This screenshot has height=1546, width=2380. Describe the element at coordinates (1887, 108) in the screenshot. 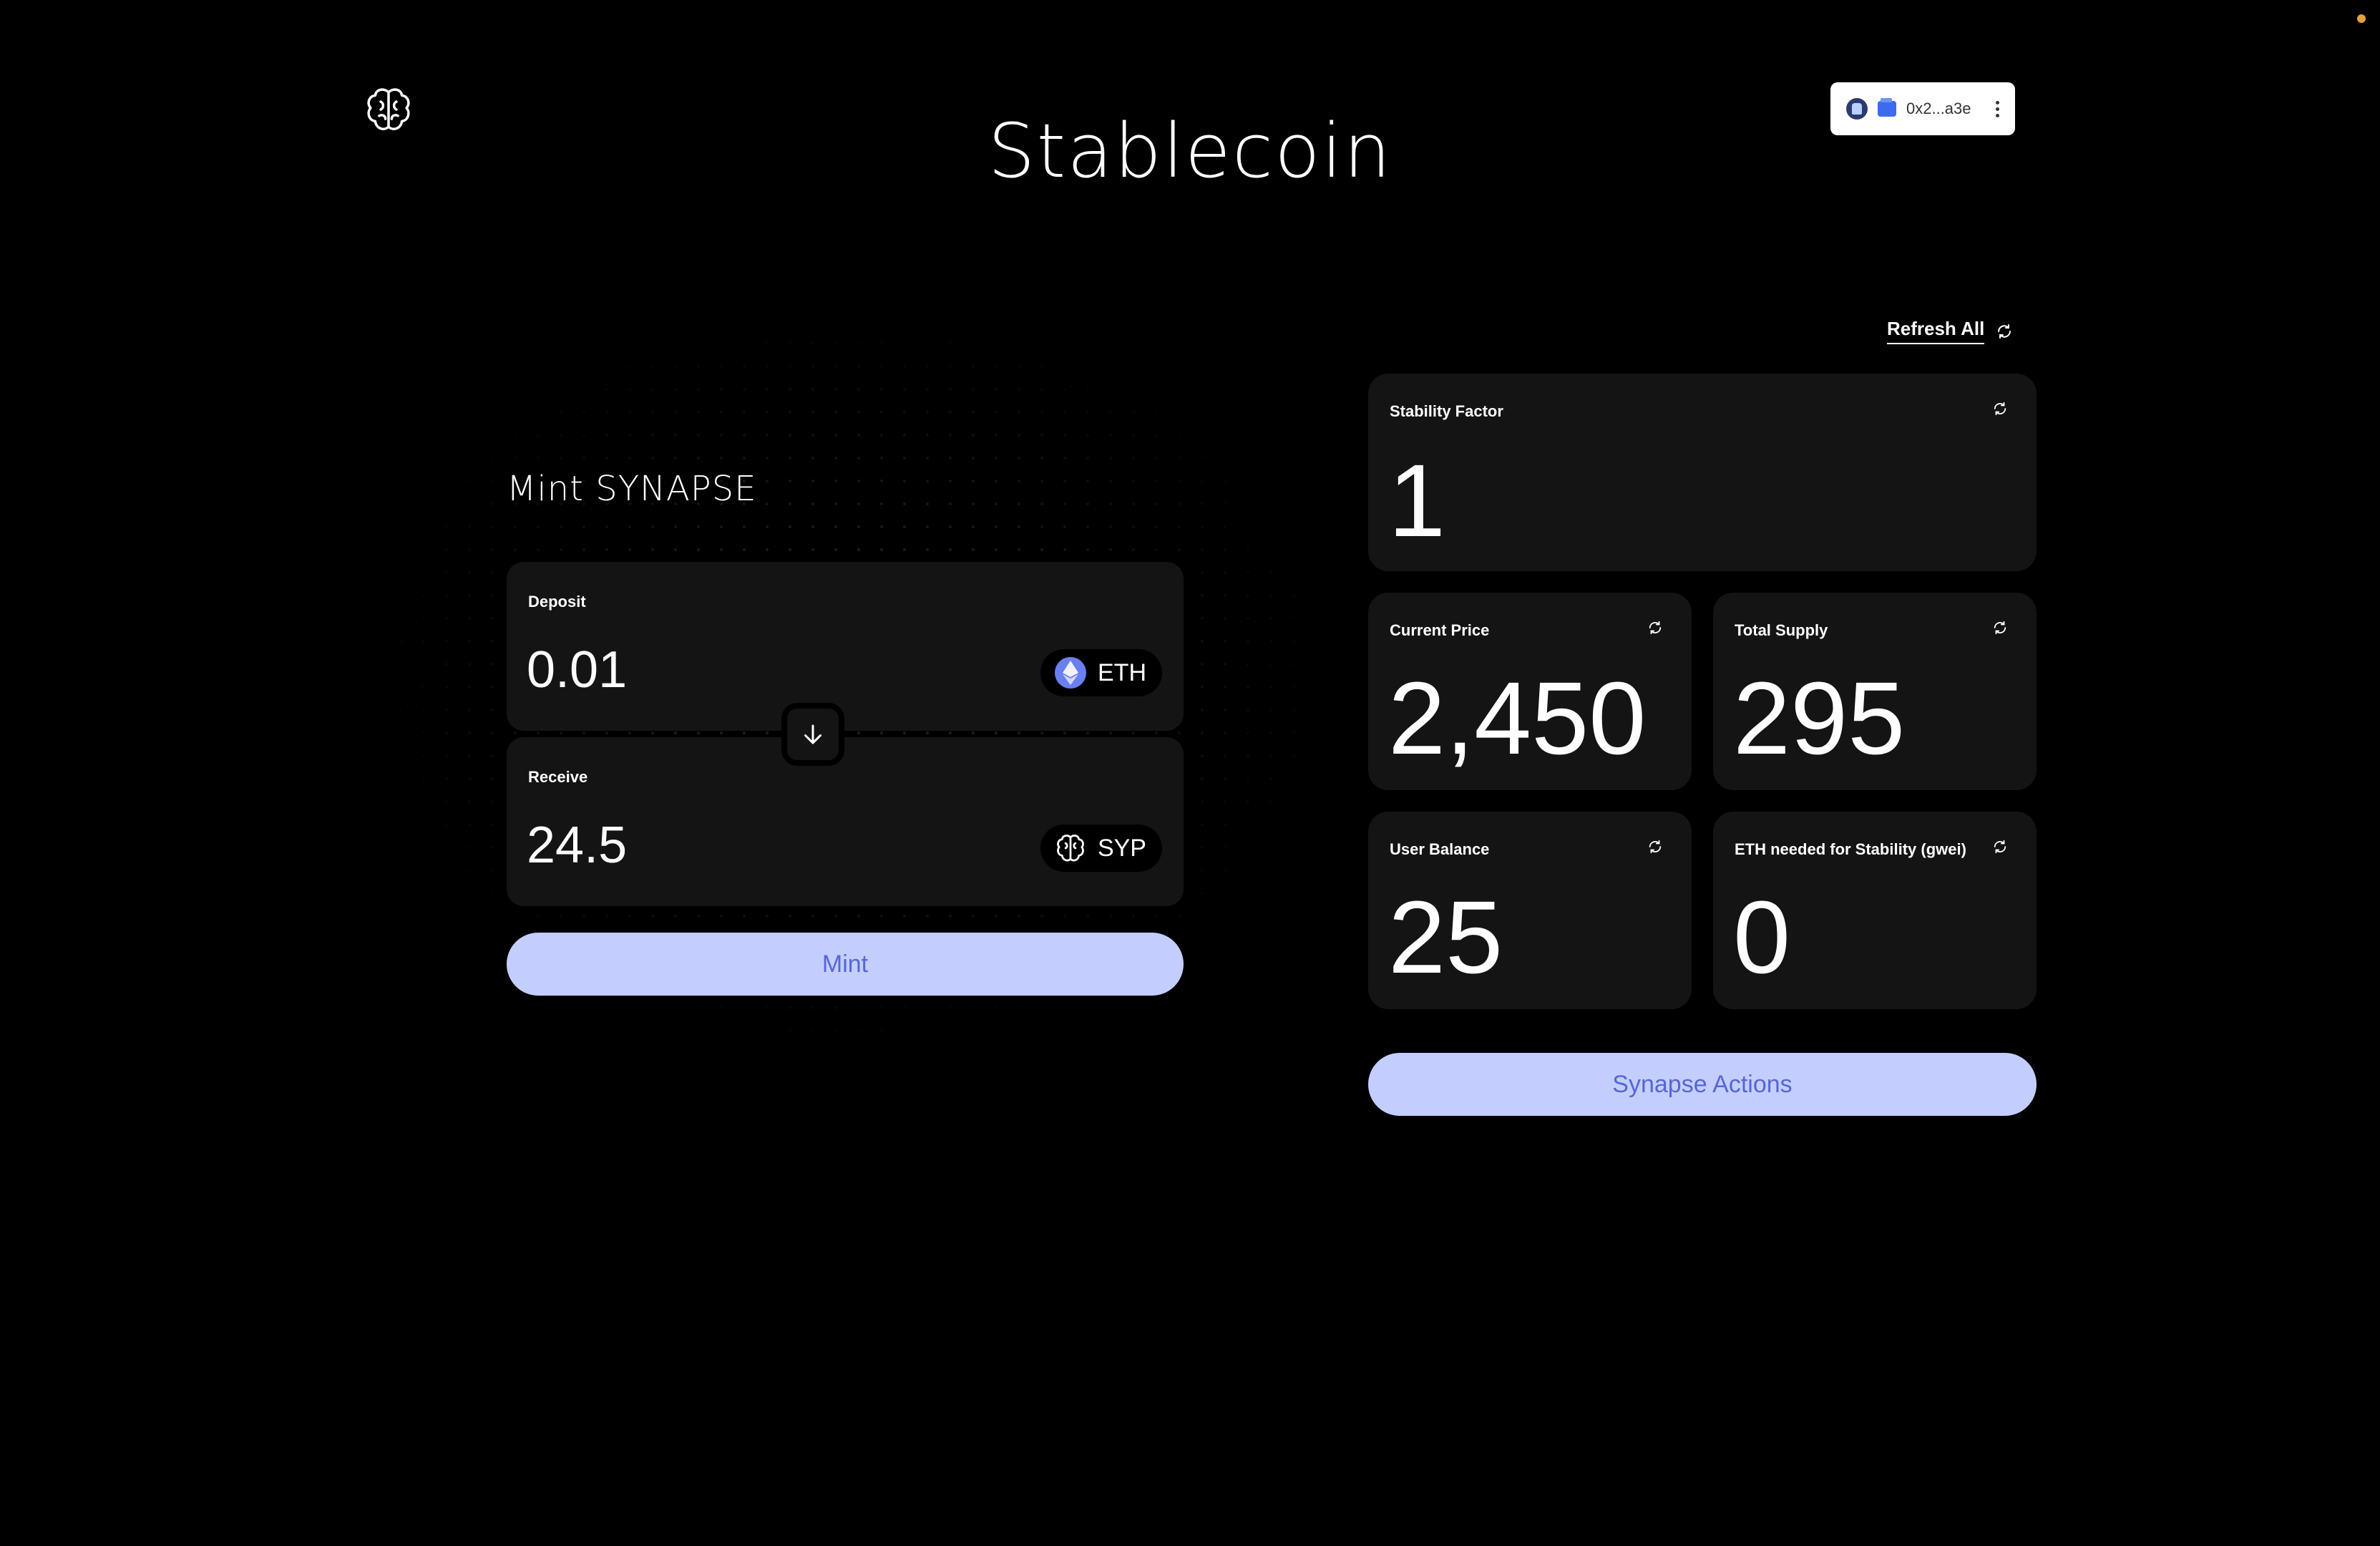

I see `wallet-icon` at that location.